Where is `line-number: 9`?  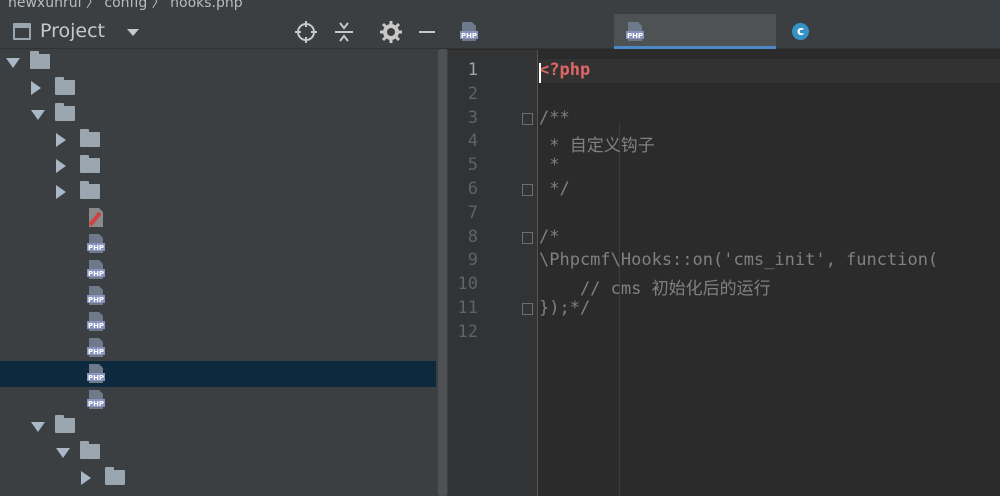 line-number: 9 is located at coordinates (463, 260).